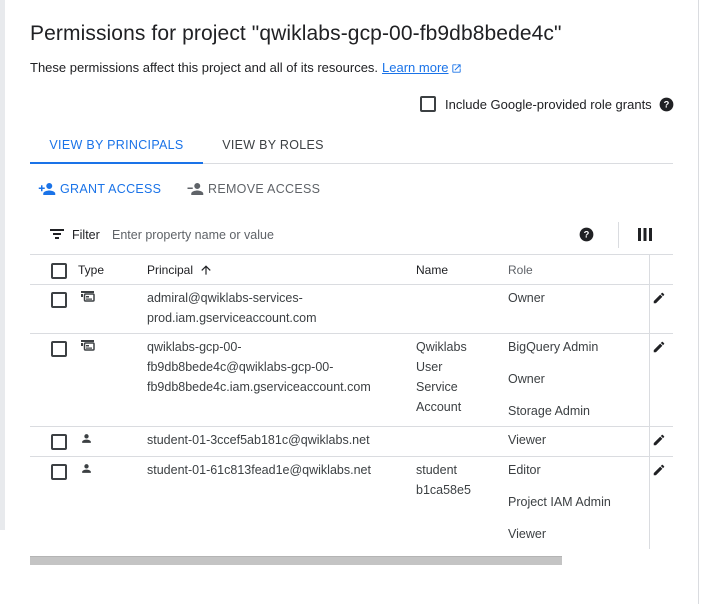 The height and width of the screenshot is (604, 706). Describe the element at coordinates (553, 347) in the screenshot. I see `role-item: BigQuery Admin` at that location.